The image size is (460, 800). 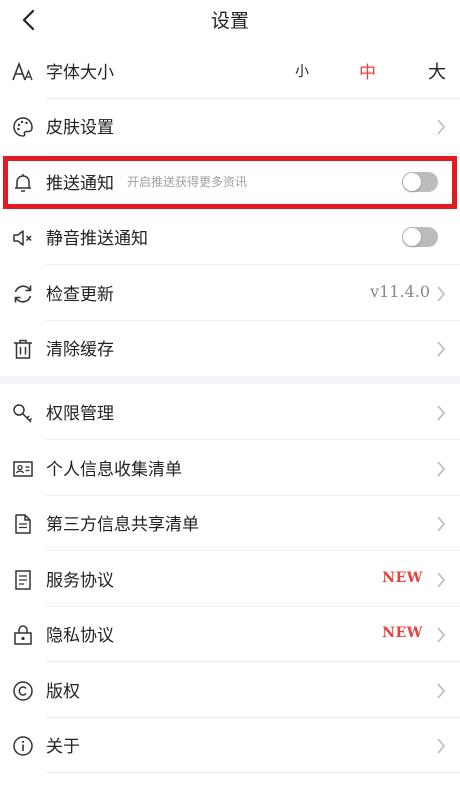 I want to click on section-separator, so click(x=230, y=380).